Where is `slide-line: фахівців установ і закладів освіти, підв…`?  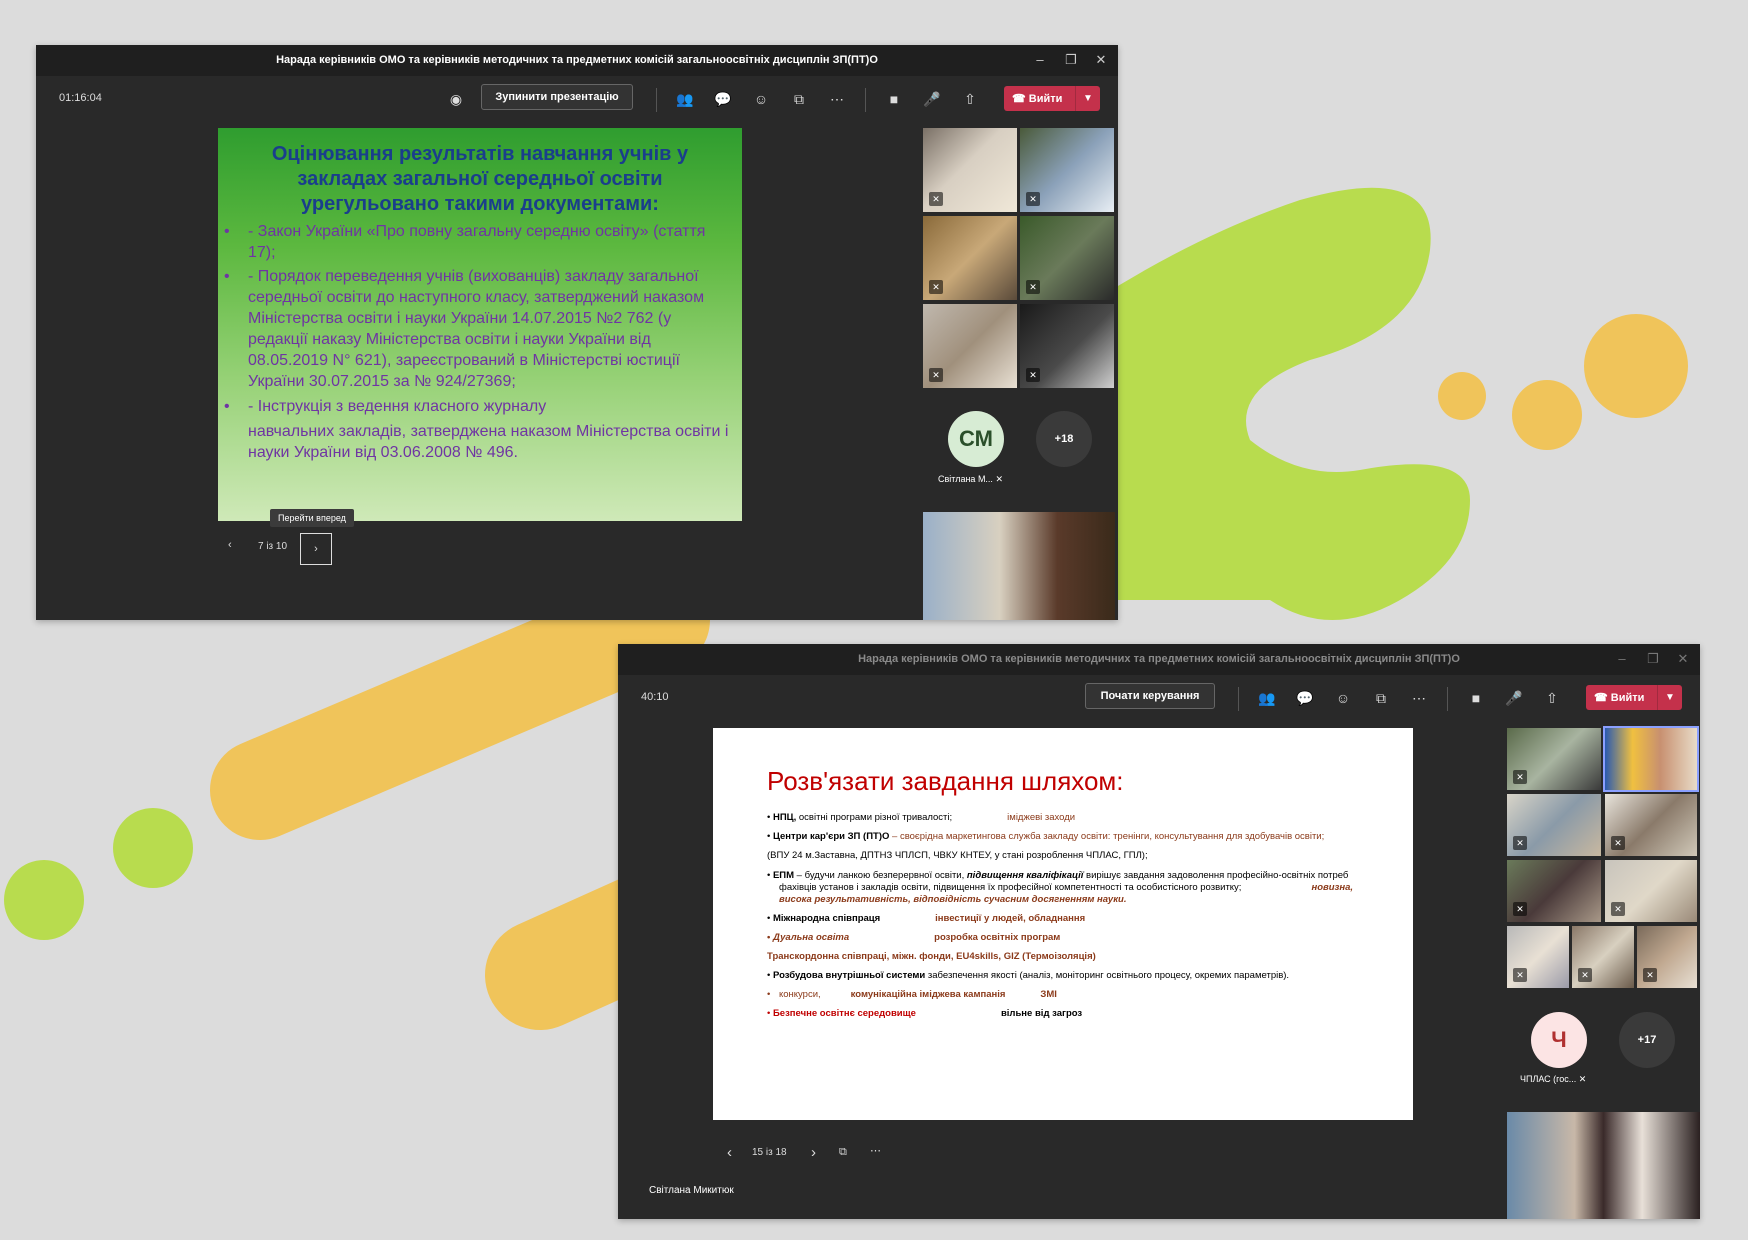 slide-line: фахівців установ і закладів освіти, підв… is located at coordinates (1066, 887).